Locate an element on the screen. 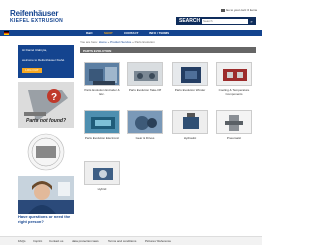 This screenshot has height=245, width=320. category-tile: Hybrid is located at coordinates (102, 176).